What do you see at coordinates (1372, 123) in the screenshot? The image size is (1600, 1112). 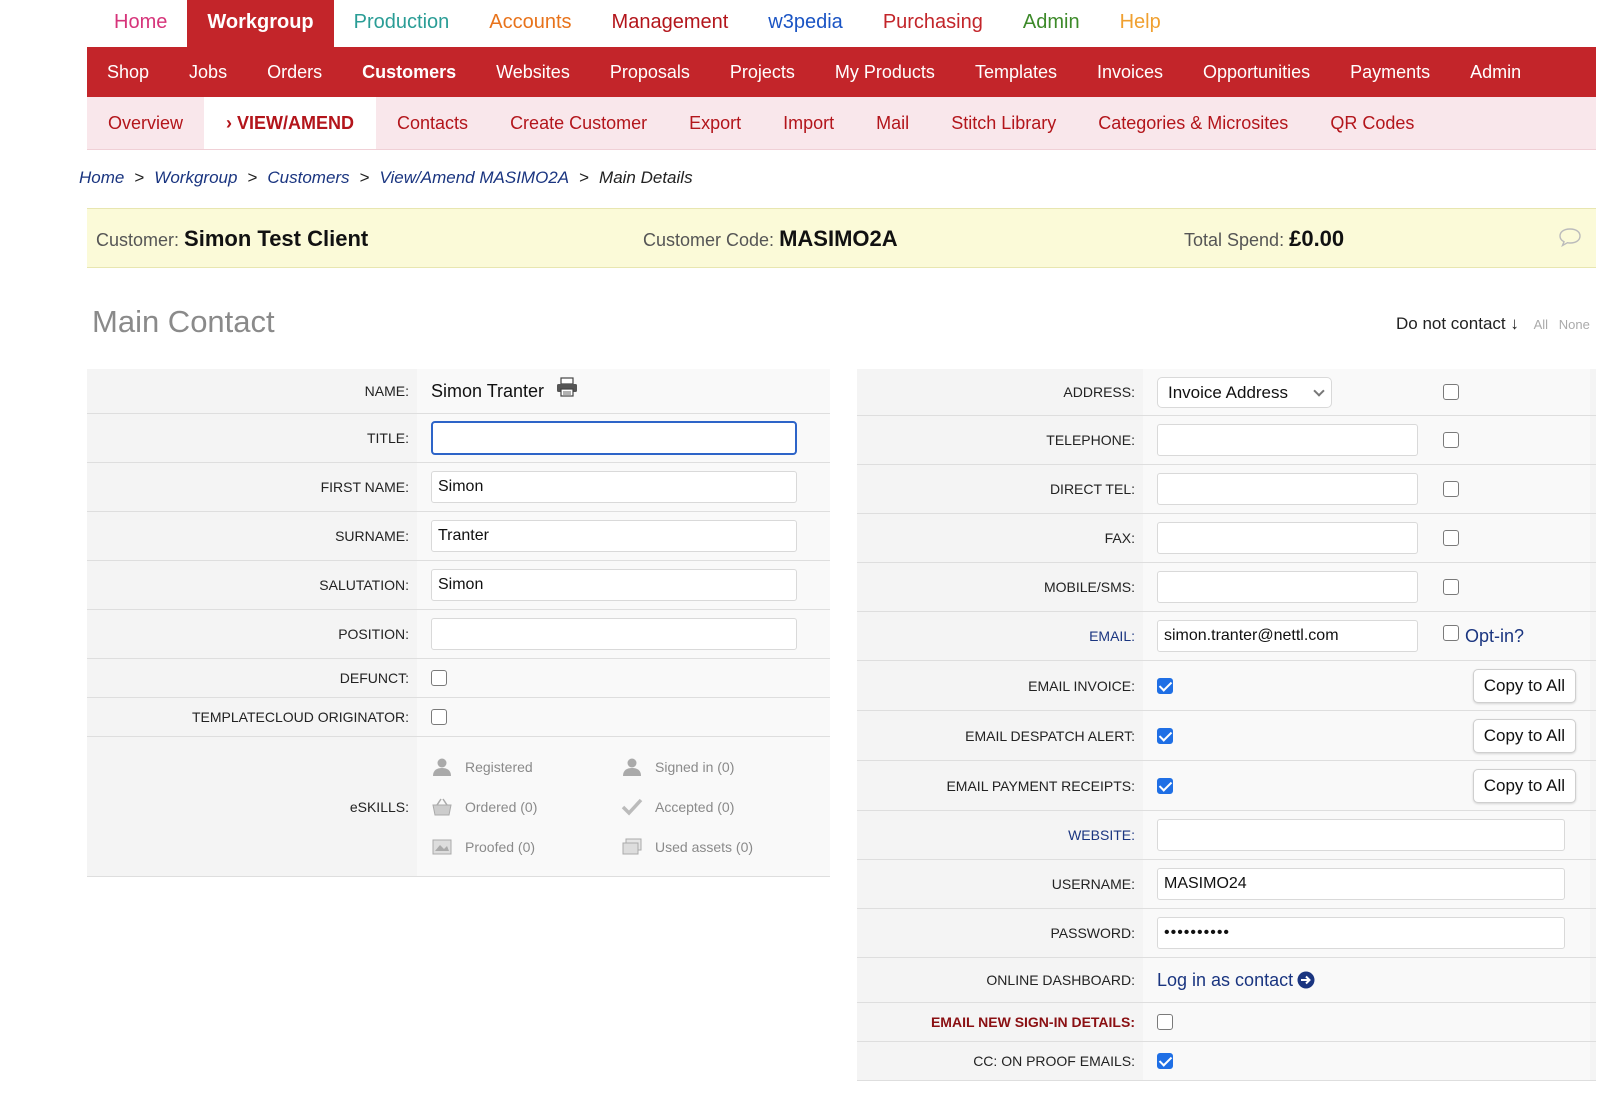 I see `tab-qr-codes: QR Codes` at bounding box center [1372, 123].